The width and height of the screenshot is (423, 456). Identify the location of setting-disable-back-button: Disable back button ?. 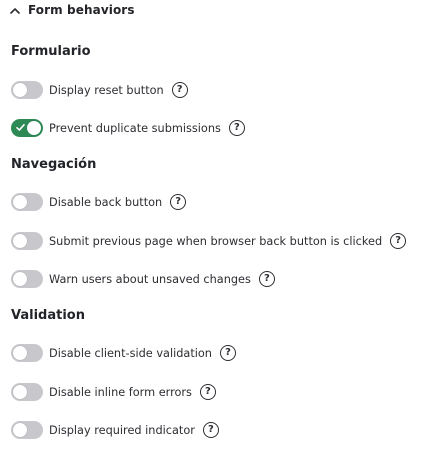
(99, 202).